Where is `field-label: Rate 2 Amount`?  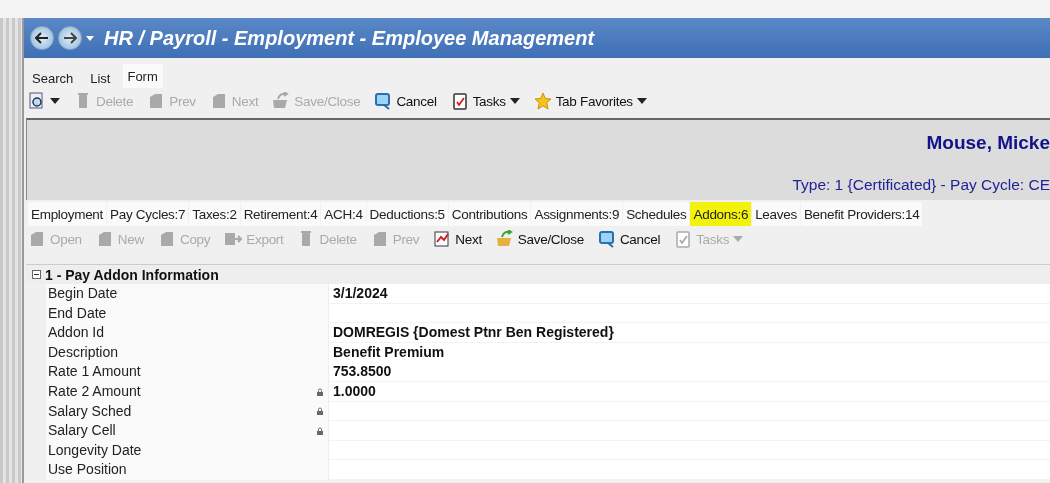 field-label: Rate 2 Amount is located at coordinates (94, 391).